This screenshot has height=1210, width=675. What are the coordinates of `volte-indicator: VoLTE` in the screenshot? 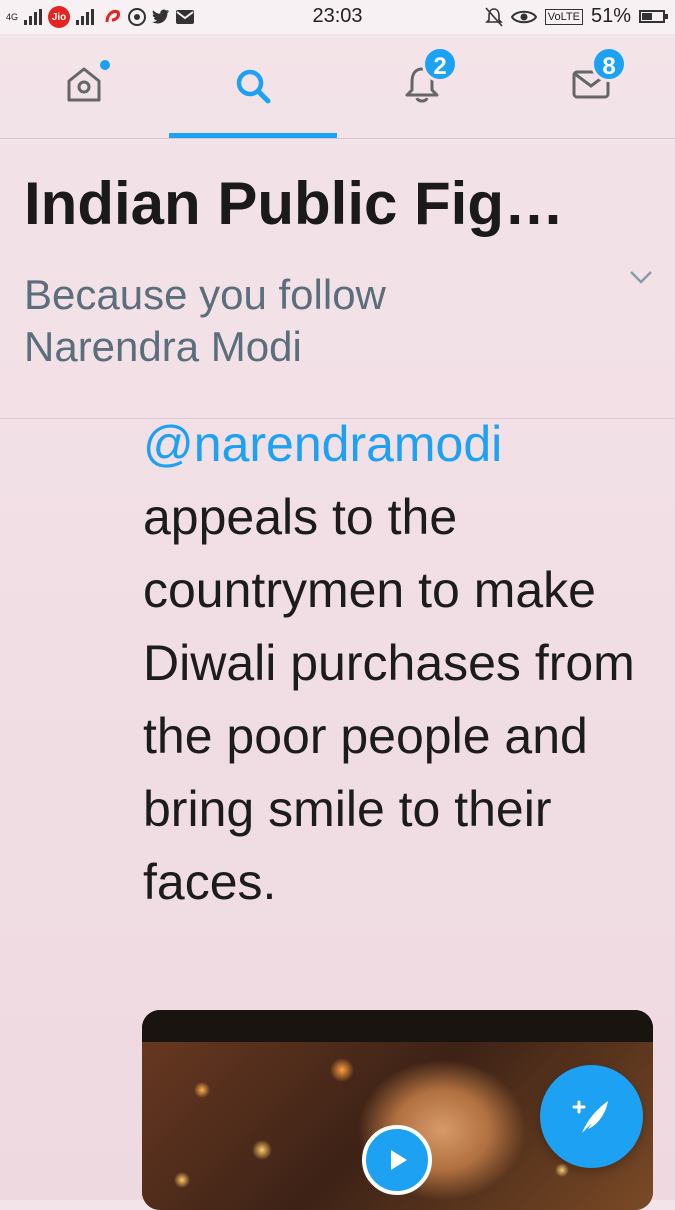 It's located at (563, 16).